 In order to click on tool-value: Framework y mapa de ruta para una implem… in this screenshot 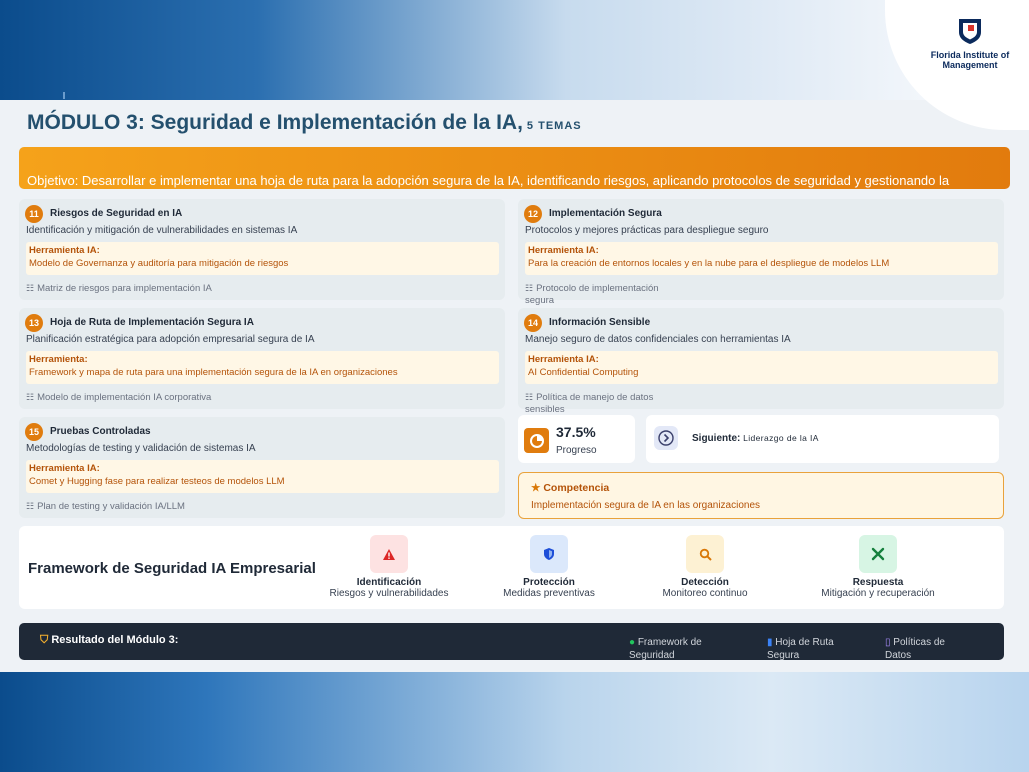, I will do `click(213, 372)`.